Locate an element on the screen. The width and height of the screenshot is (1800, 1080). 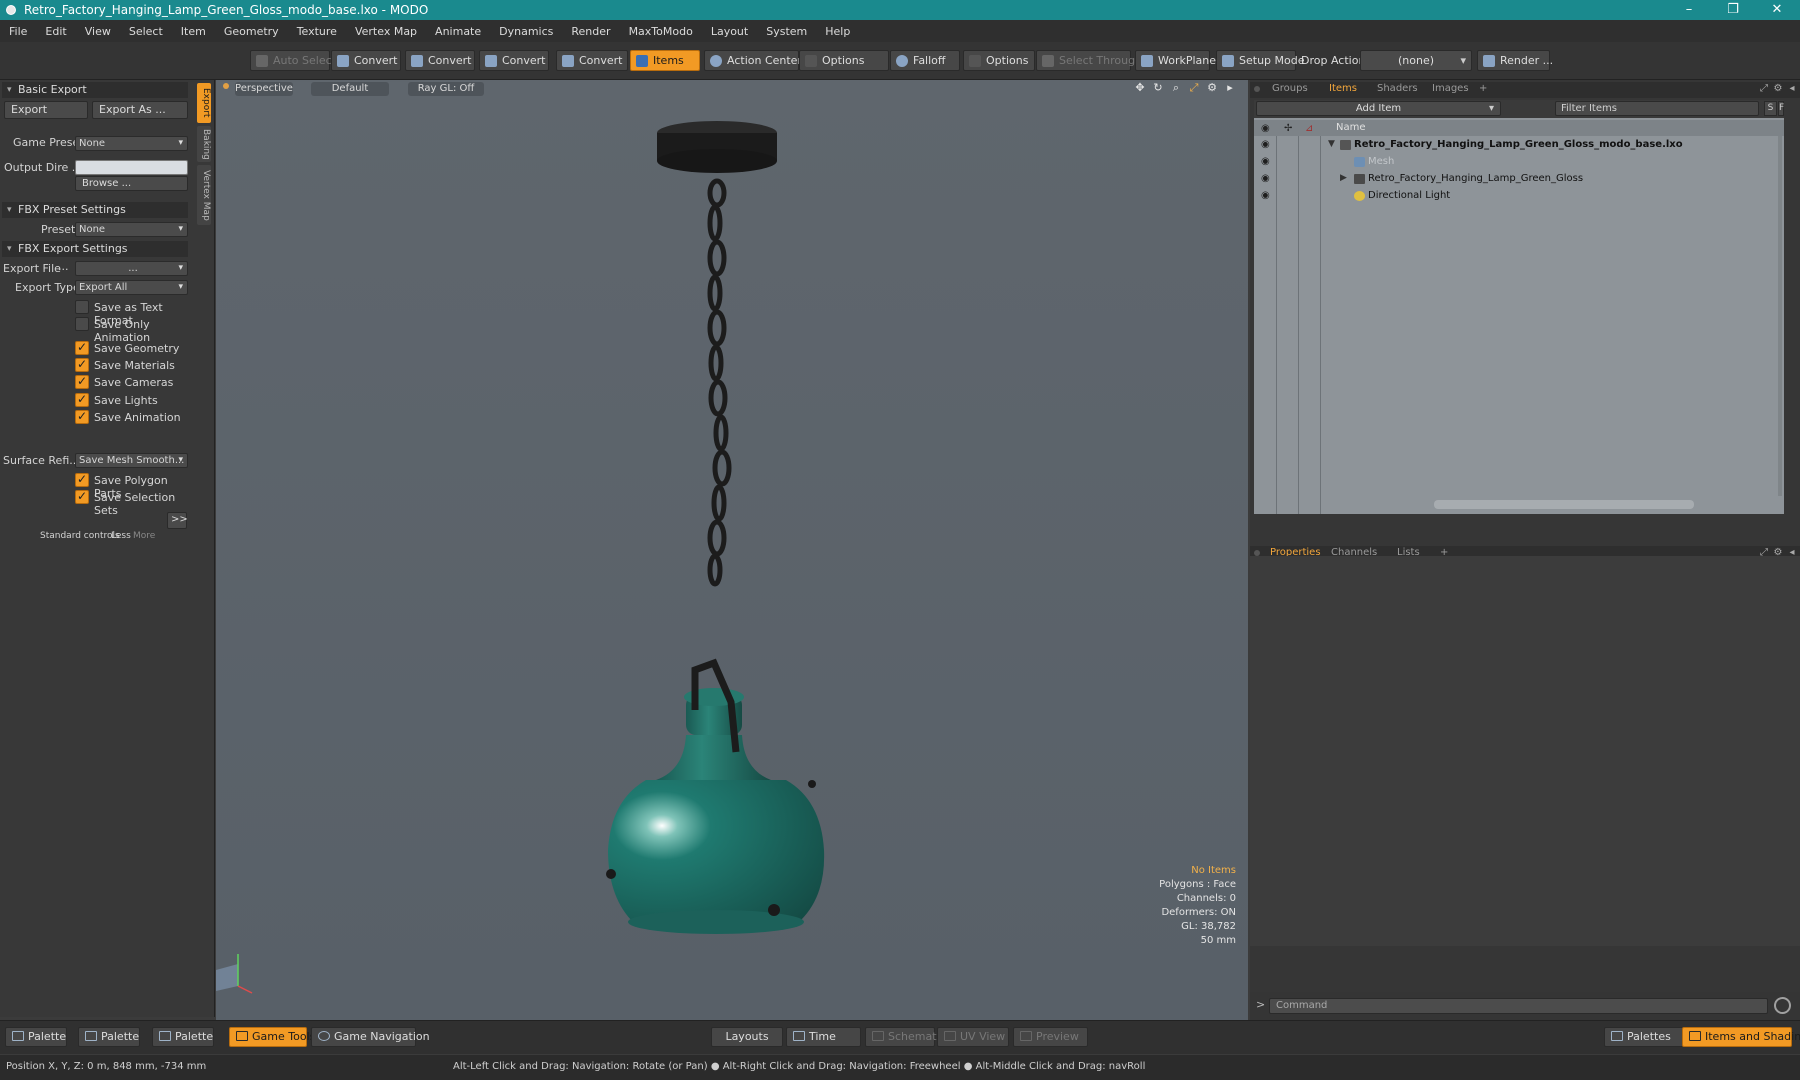
falloff-options-button: Options is located at coordinates (999, 60).